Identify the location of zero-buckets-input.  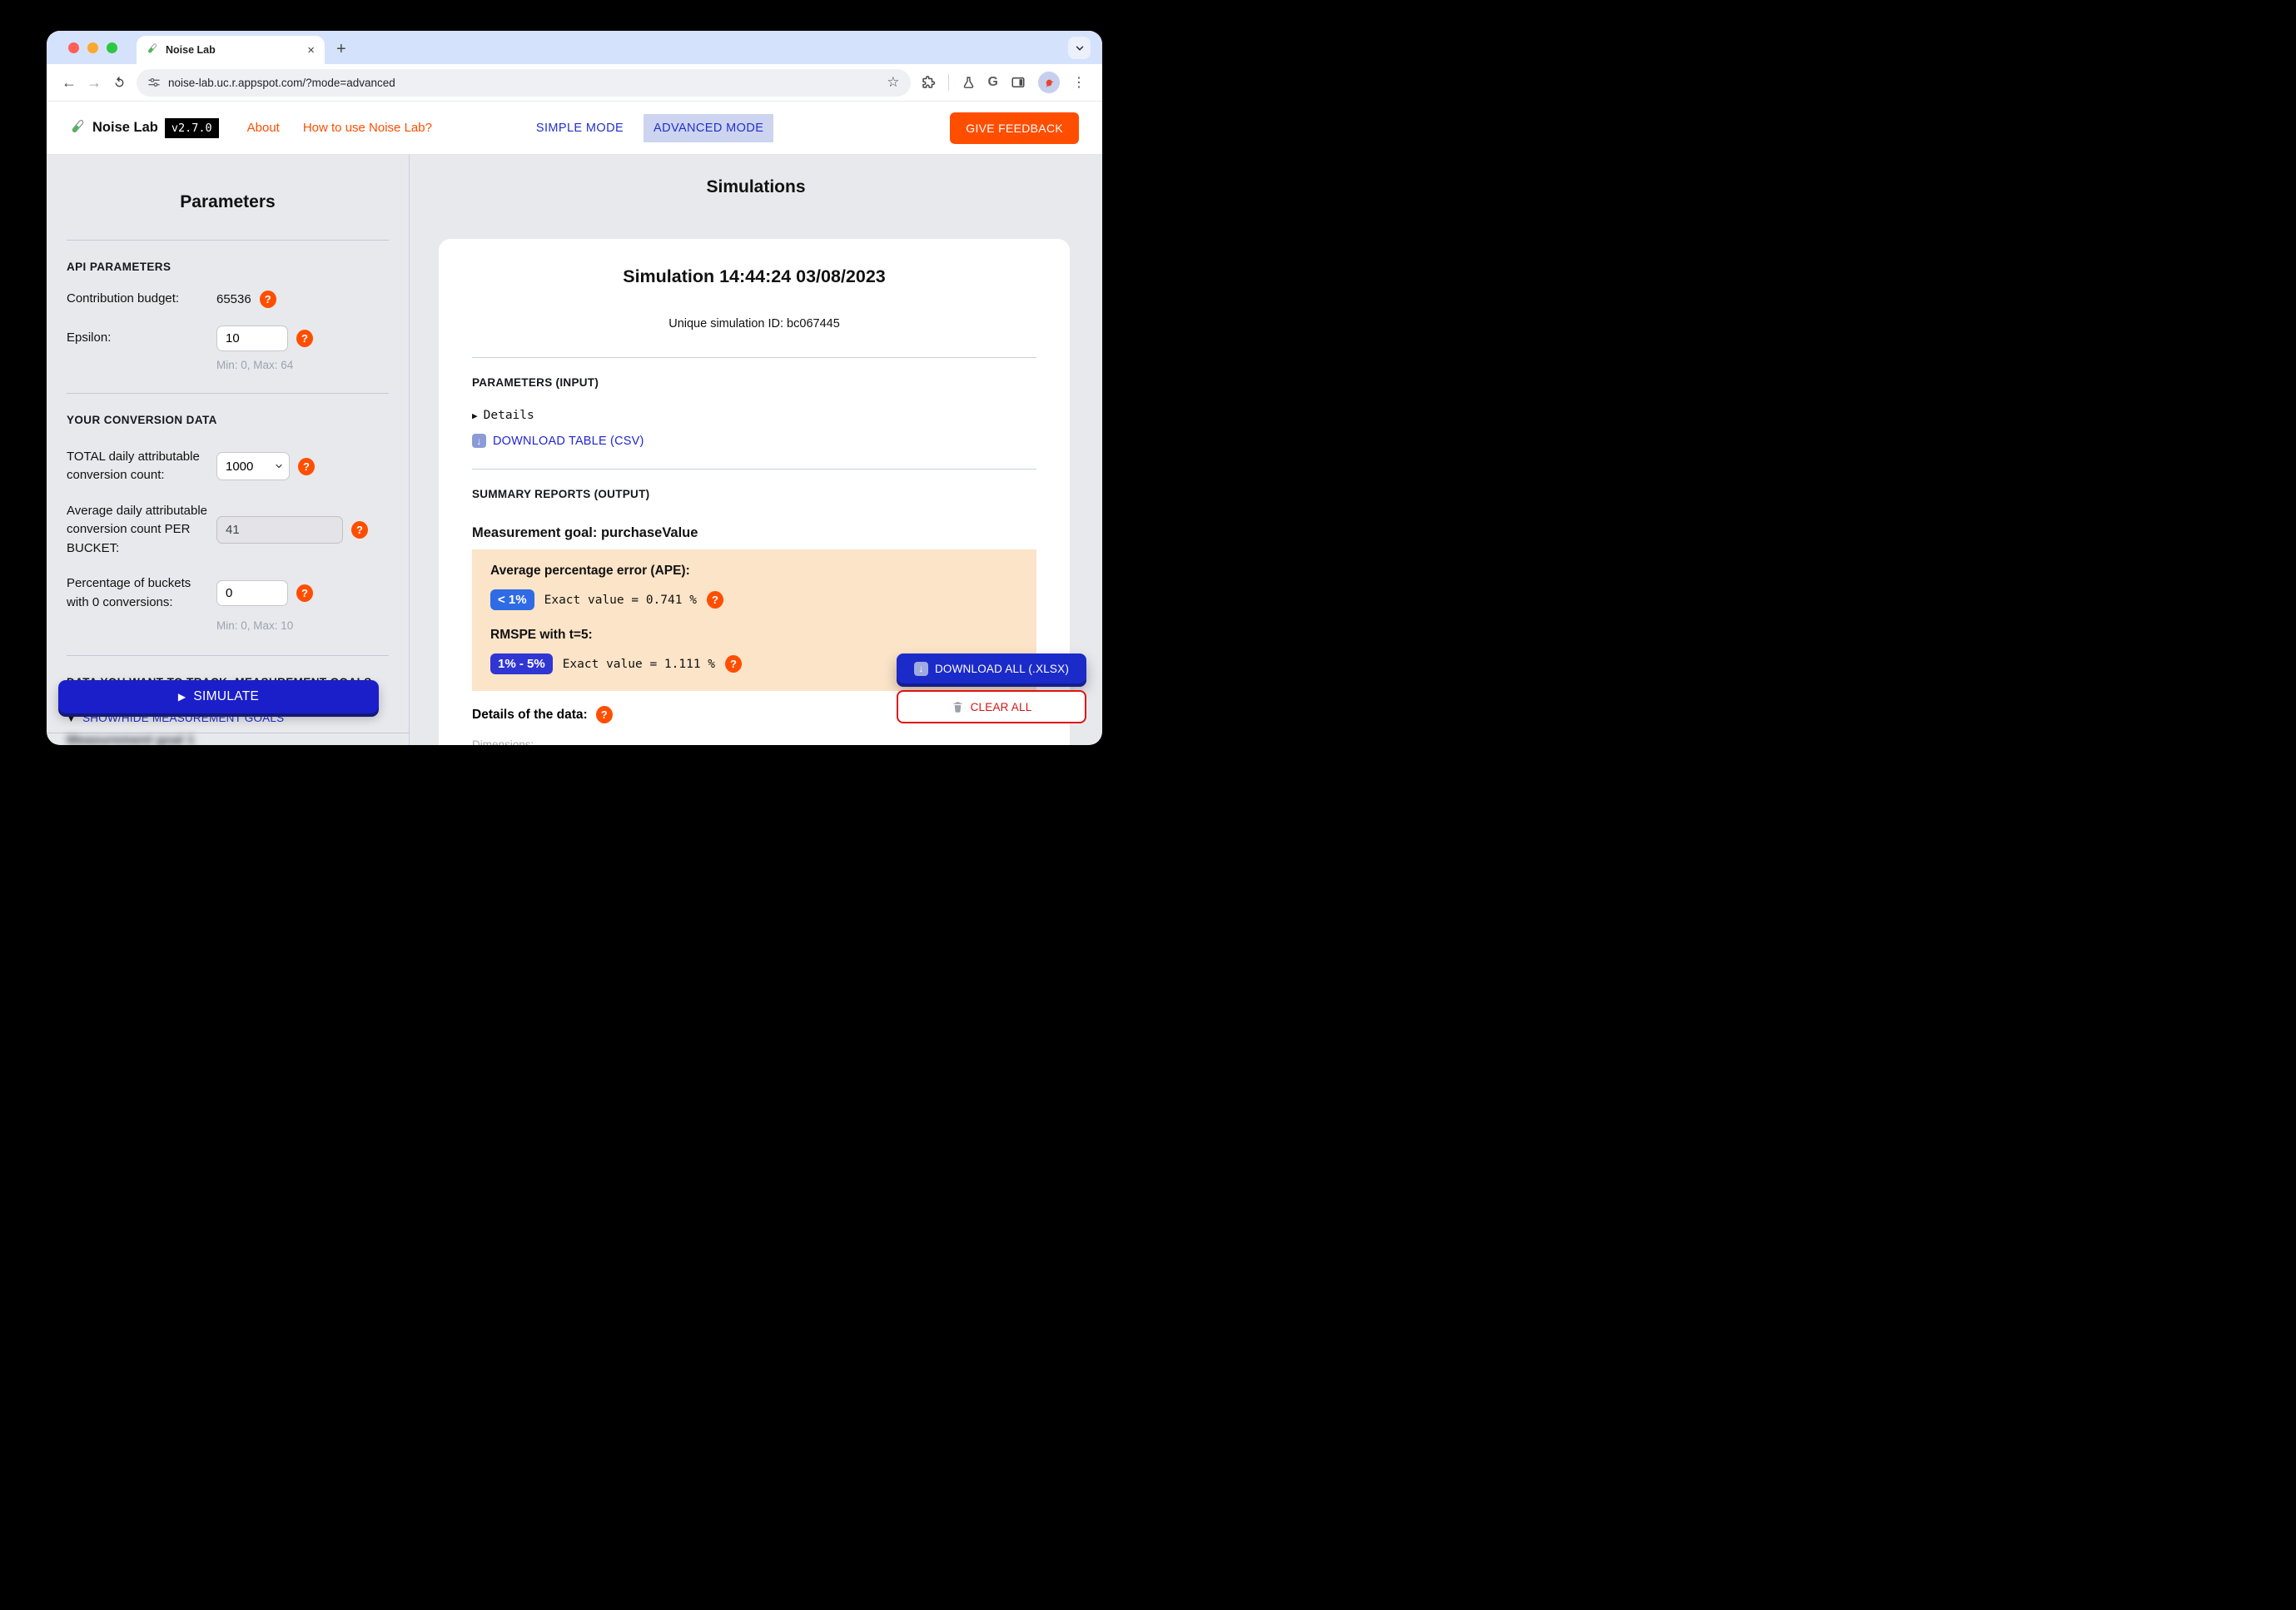
(252, 593).